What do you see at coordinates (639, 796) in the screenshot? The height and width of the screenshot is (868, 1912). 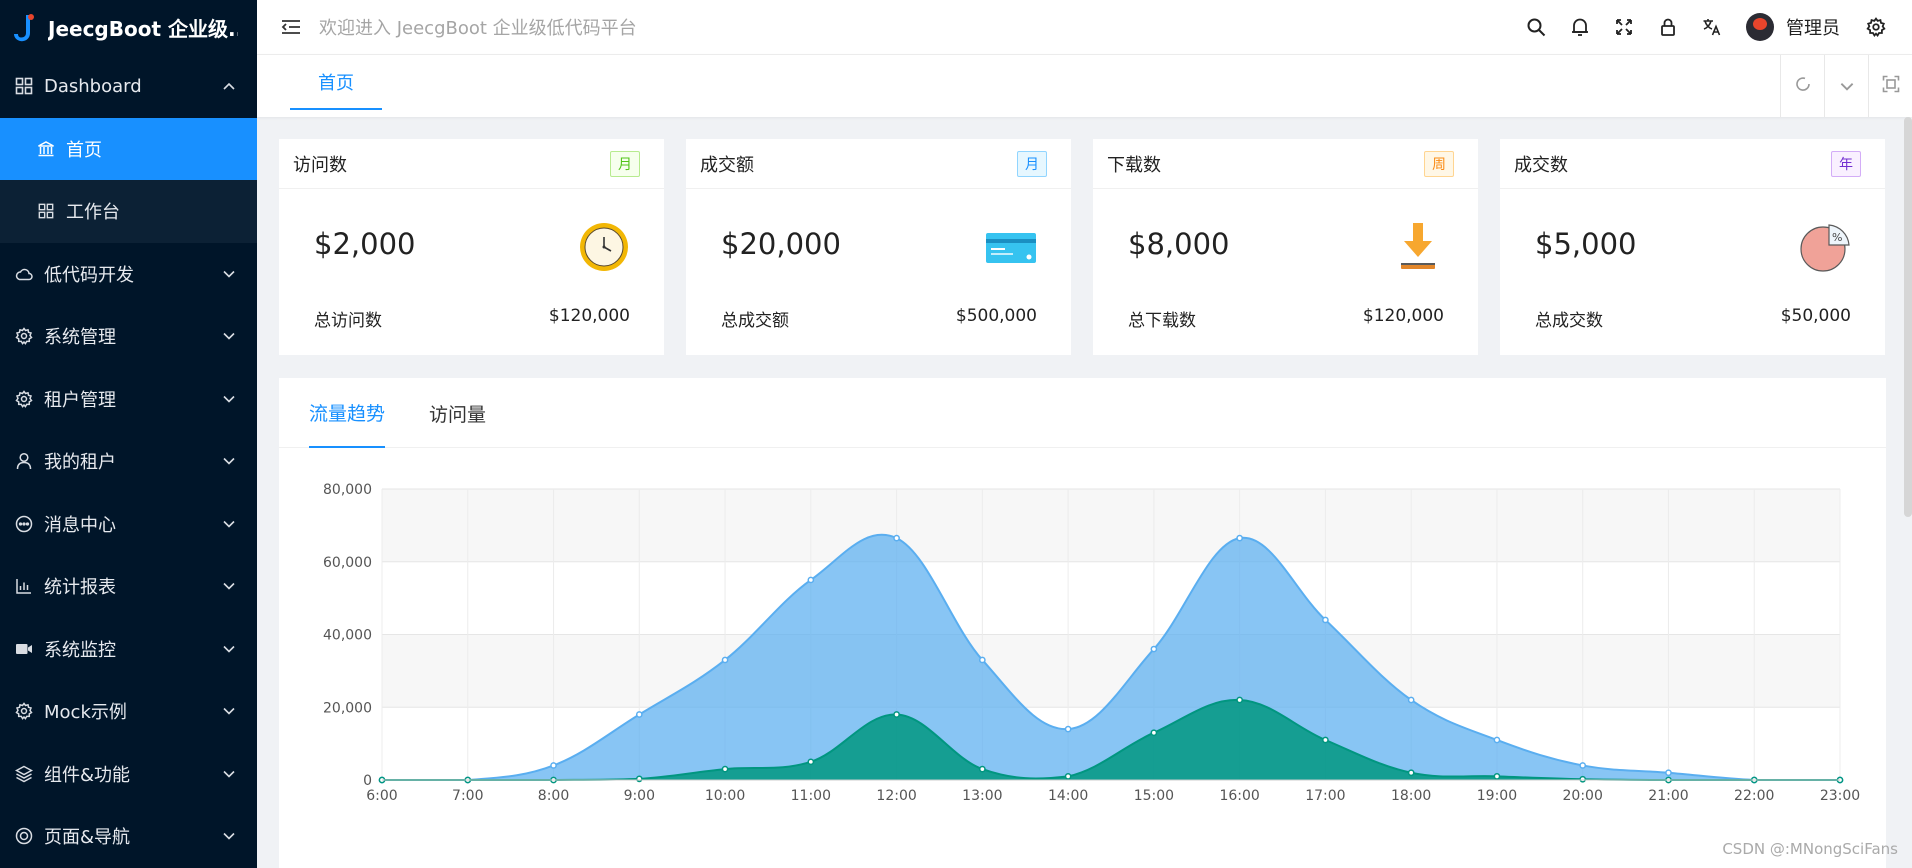 I see `x-tick-label: 9:00` at bounding box center [639, 796].